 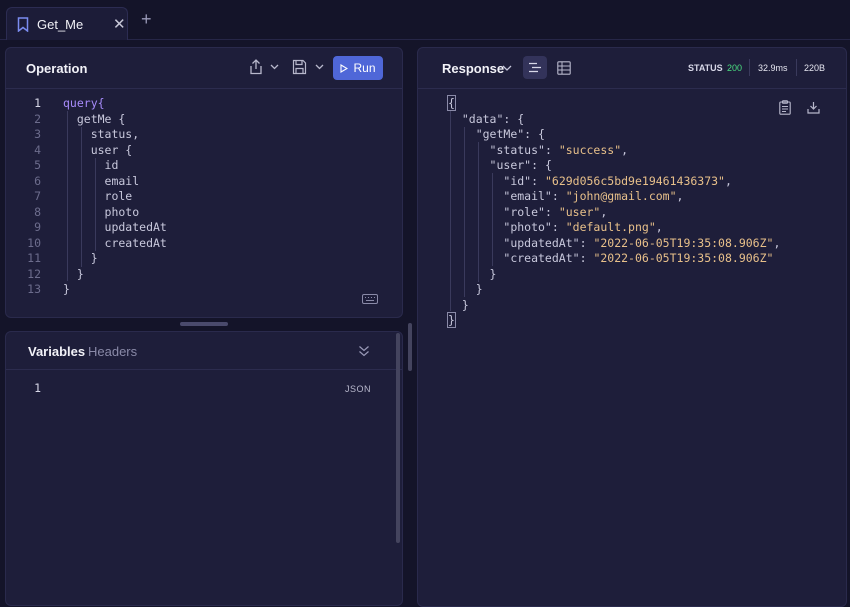 What do you see at coordinates (37, 165) in the screenshot?
I see `line-number: 5` at bounding box center [37, 165].